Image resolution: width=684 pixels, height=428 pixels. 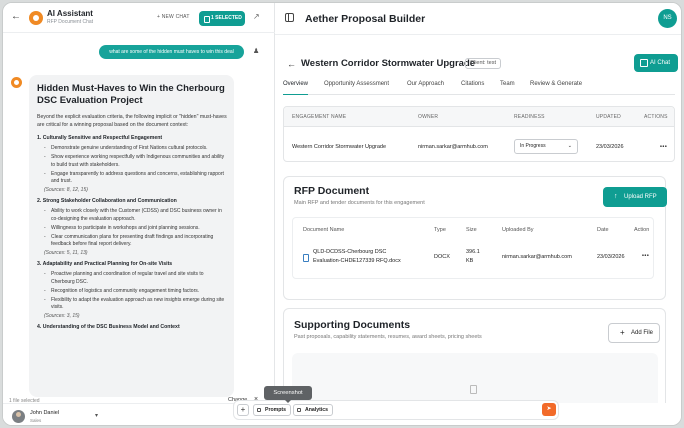 I want to click on analytics-label: Analytics, so click(x=317, y=410).